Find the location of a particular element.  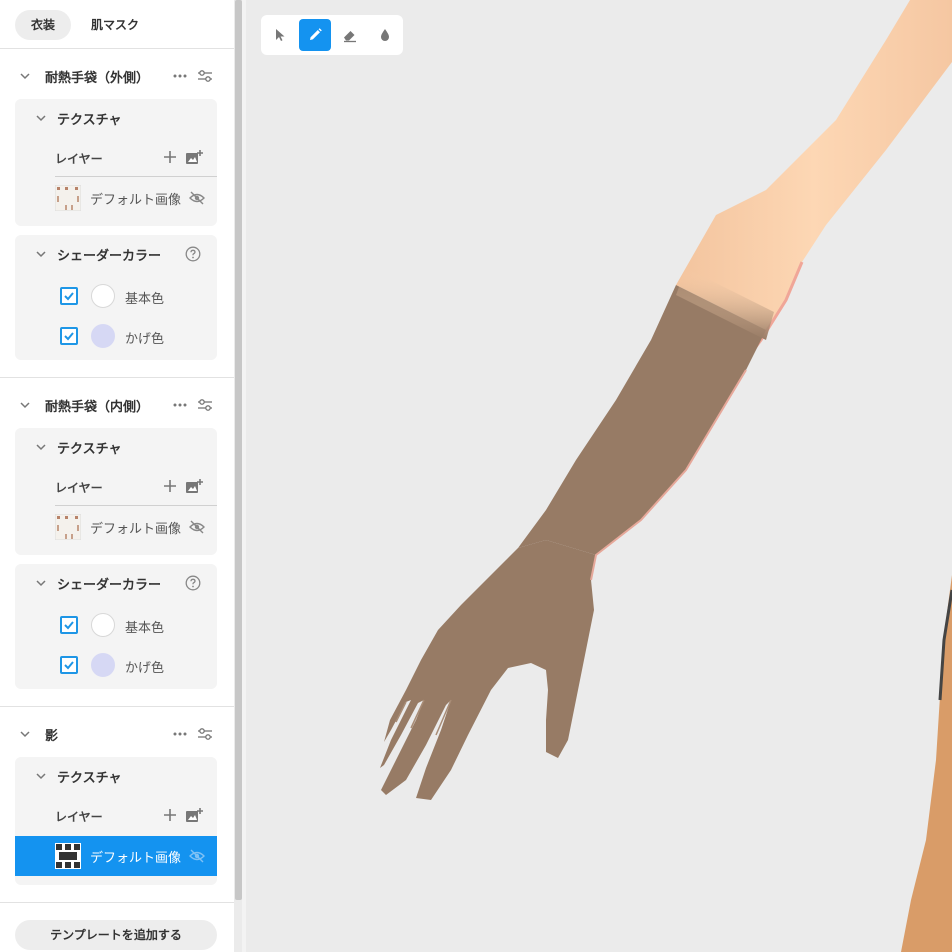

color-name: 基本色 is located at coordinates (145, 628).